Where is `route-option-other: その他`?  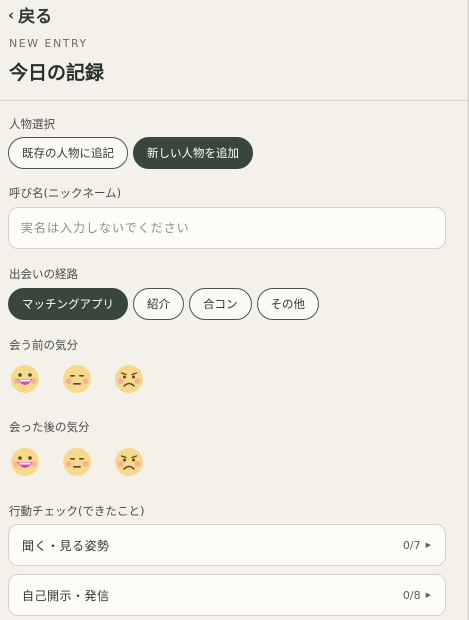
route-option-other: その他 is located at coordinates (287, 304).